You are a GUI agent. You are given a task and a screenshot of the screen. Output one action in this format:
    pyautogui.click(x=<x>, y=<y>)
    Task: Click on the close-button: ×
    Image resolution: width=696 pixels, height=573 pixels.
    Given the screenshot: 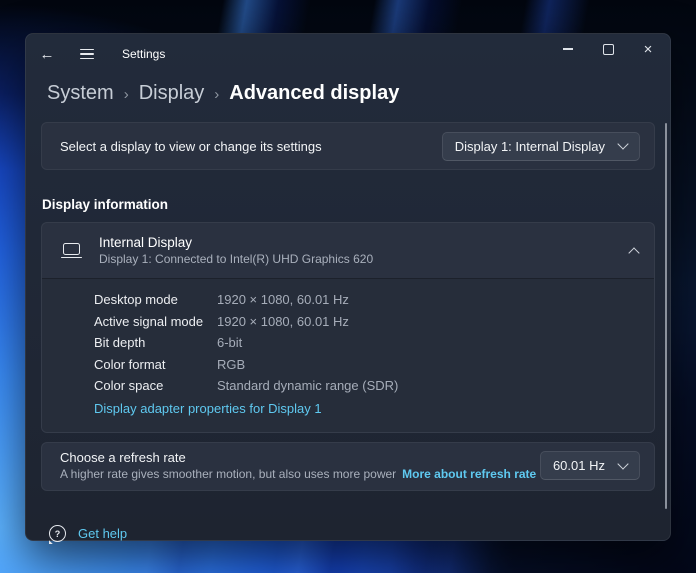 What is the action you would take?
    pyautogui.click(x=648, y=49)
    